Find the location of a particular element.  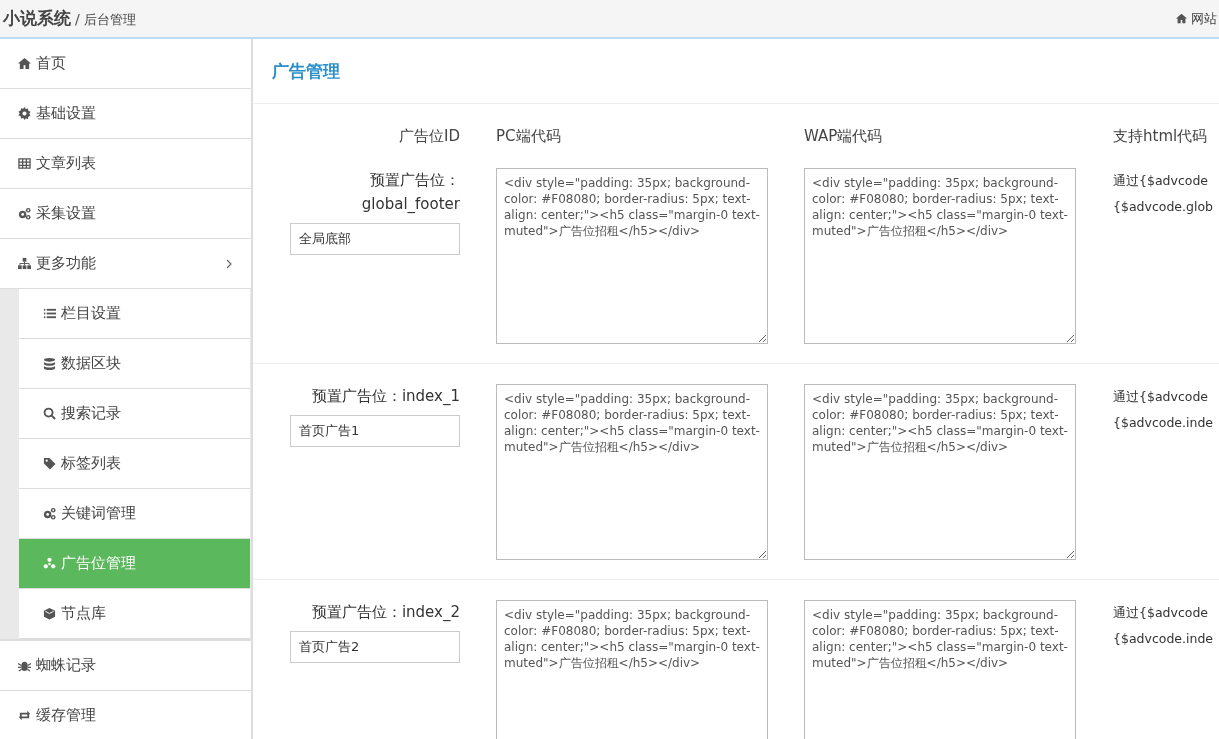

sidebar-item: 节点库 is located at coordinates (134, 614).